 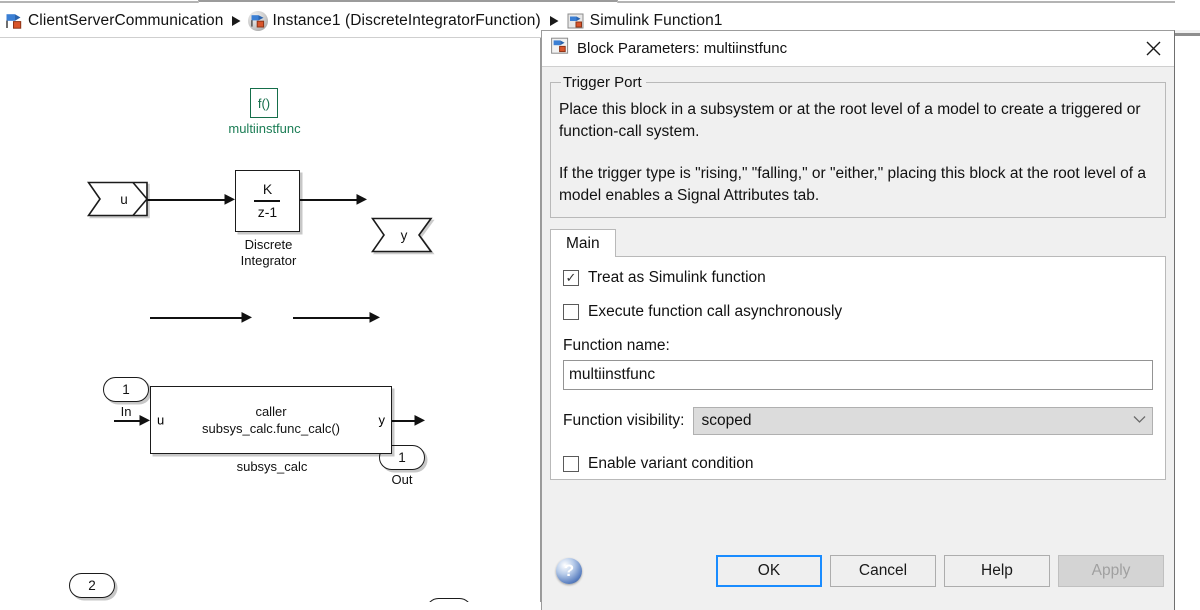 What do you see at coordinates (406, 20) in the screenshot?
I see `breadcrumb-label: Instance1 (DiscreteIntegratorFunction)` at bounding box center [406, 20].